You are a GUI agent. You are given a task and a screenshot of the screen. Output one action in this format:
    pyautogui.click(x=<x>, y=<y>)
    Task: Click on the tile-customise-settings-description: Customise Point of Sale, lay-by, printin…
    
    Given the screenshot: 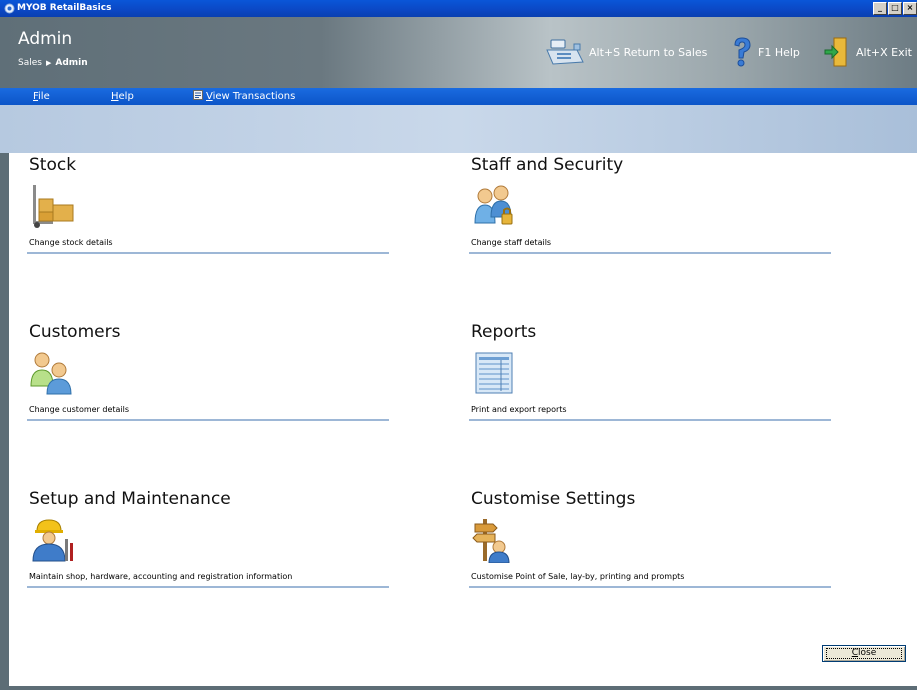 What is the action you would take?
    pyautogui.click(x=577, y=576)
    